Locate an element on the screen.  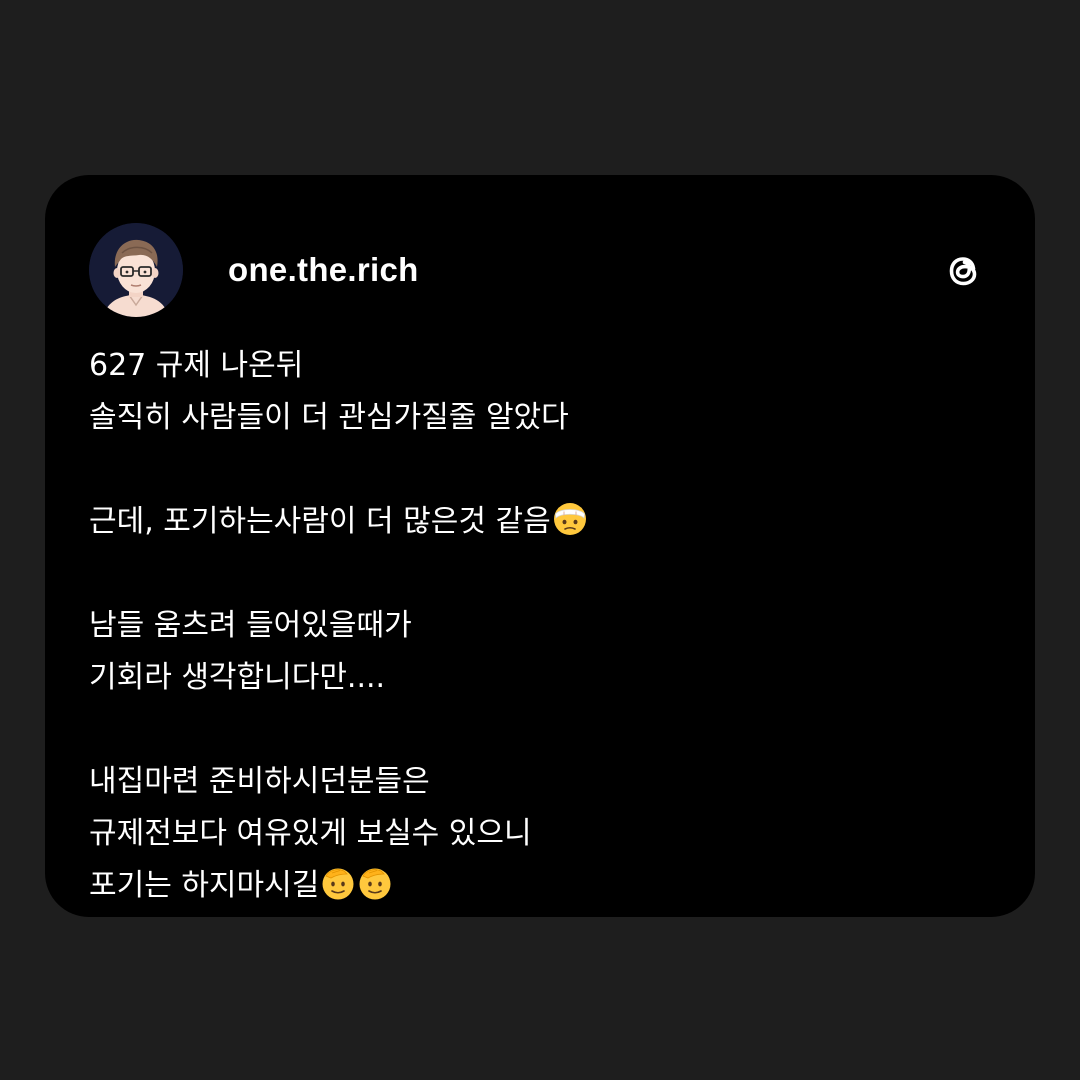
post-text-line-with-emoji: 포기는 하지마시길 is located at coordinates (540, 886).